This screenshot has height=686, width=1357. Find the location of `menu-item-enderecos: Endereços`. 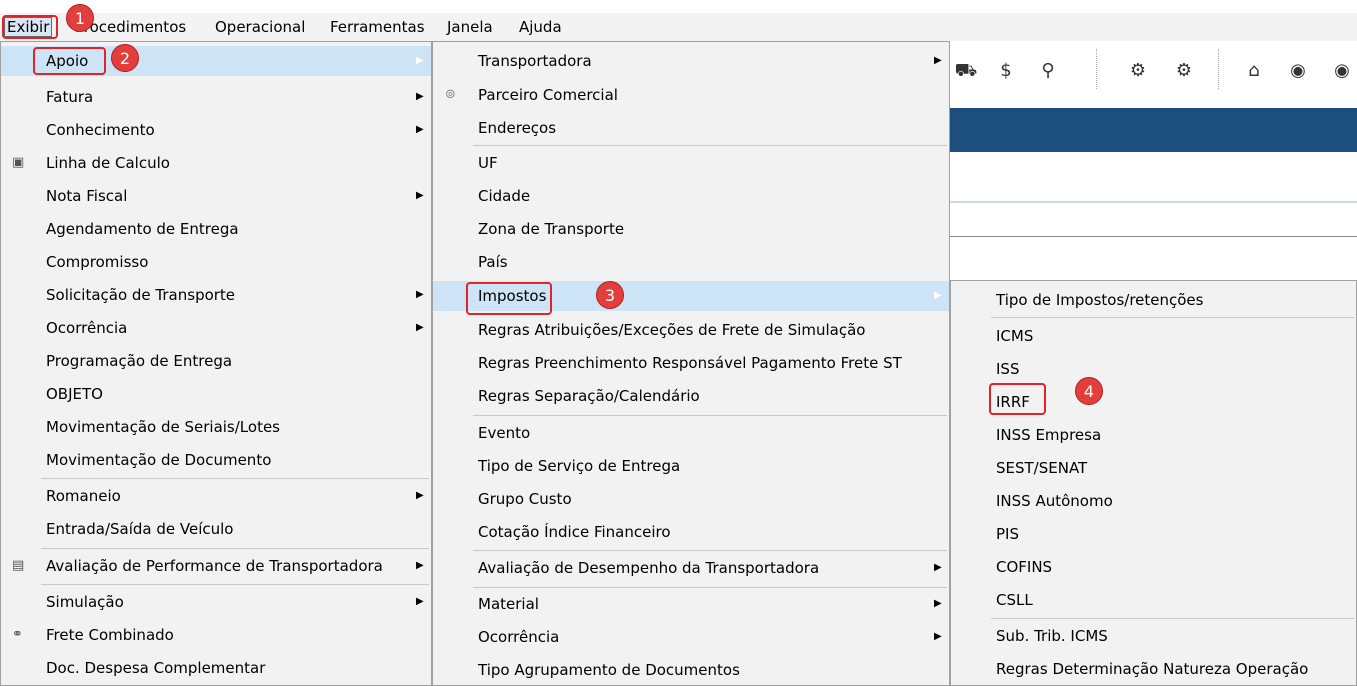

menu-item-enderecos: Endereços is located at coordinates (691, 128).